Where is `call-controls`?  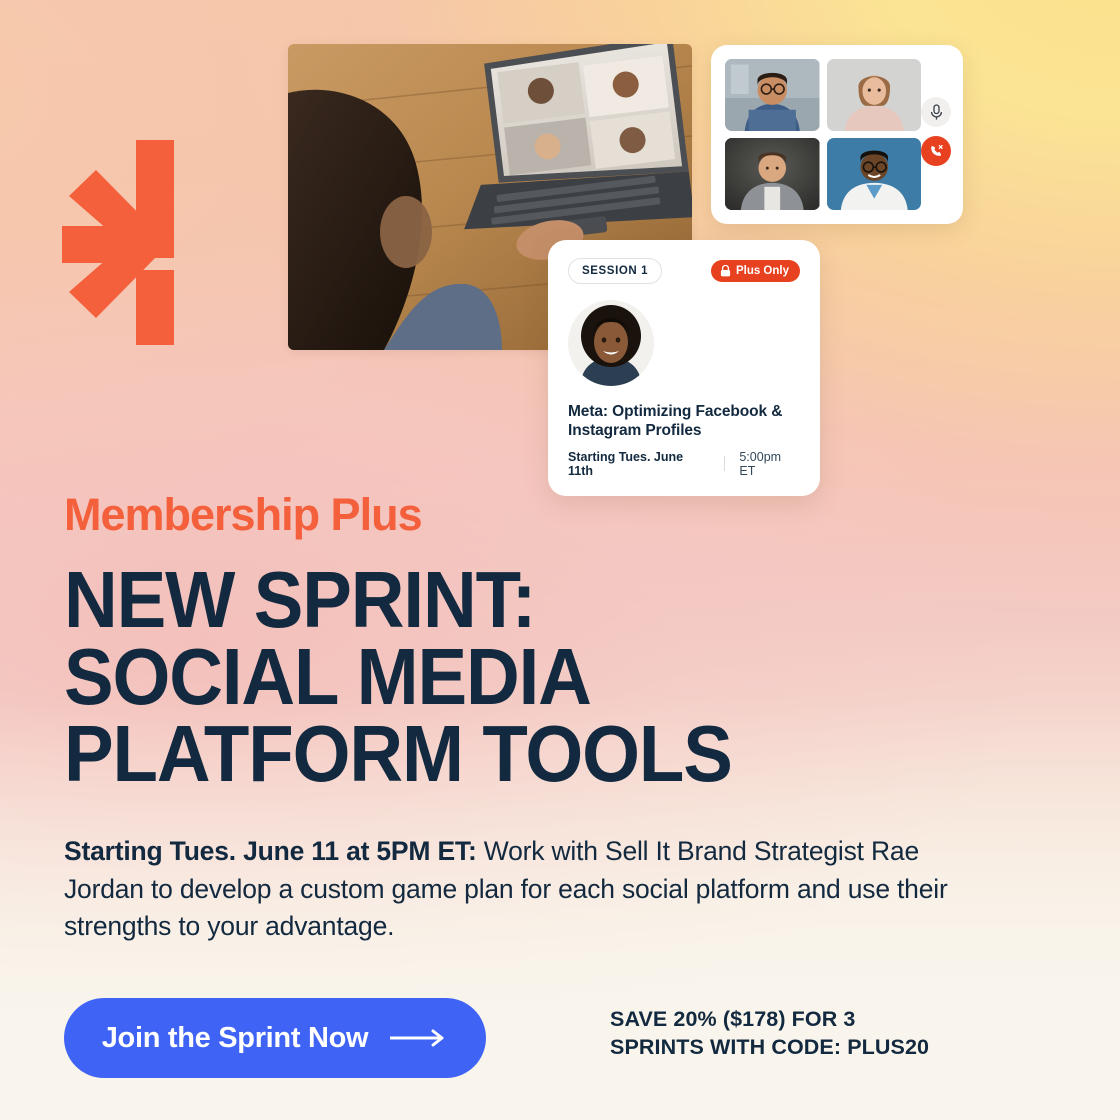
call-controls is located at coordinates (936, 131).